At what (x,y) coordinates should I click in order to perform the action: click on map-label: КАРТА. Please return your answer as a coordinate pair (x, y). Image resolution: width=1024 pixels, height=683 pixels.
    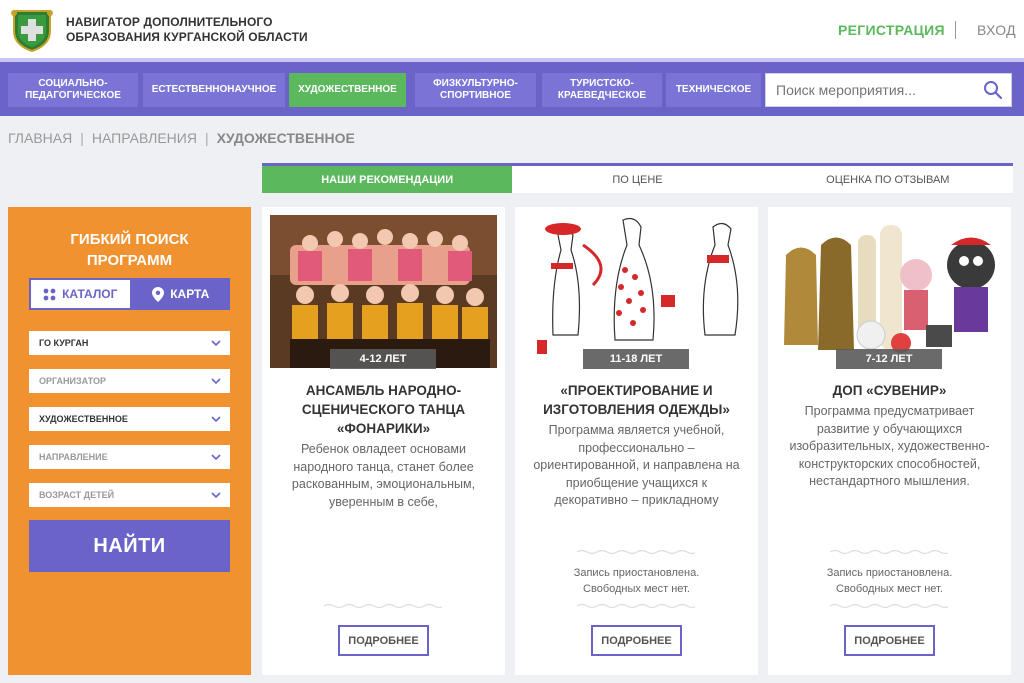
    Looking at the image, I should click on (190, 294).